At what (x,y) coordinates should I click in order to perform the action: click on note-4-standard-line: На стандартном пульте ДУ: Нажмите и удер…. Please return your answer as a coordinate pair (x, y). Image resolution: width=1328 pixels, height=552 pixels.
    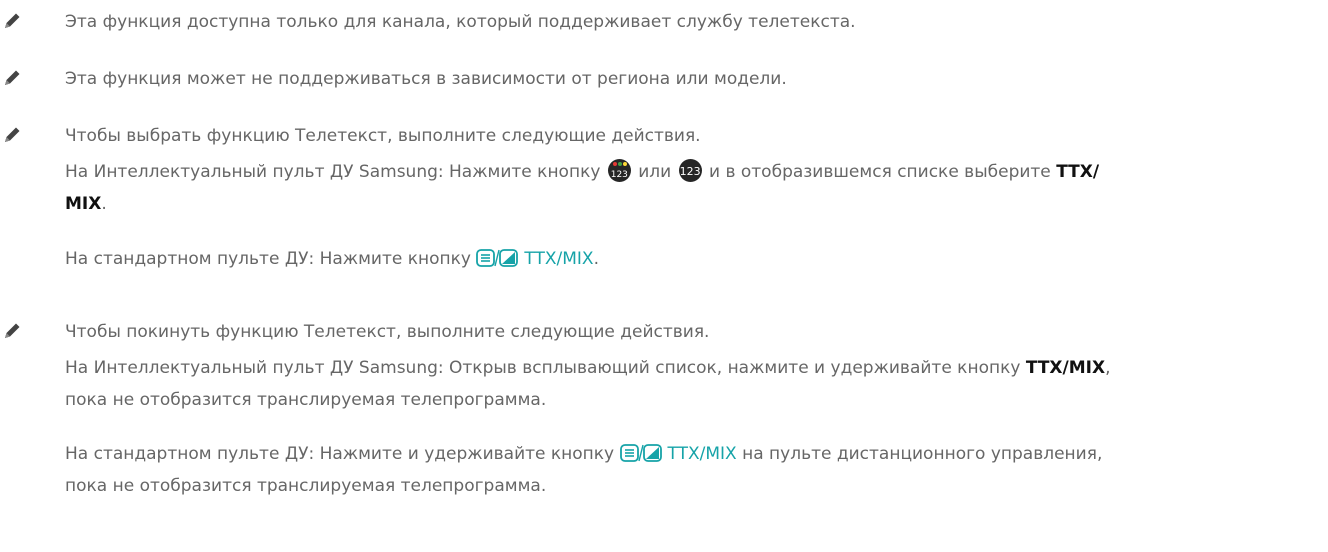
    Looking at the image, I should click on (681, 454).